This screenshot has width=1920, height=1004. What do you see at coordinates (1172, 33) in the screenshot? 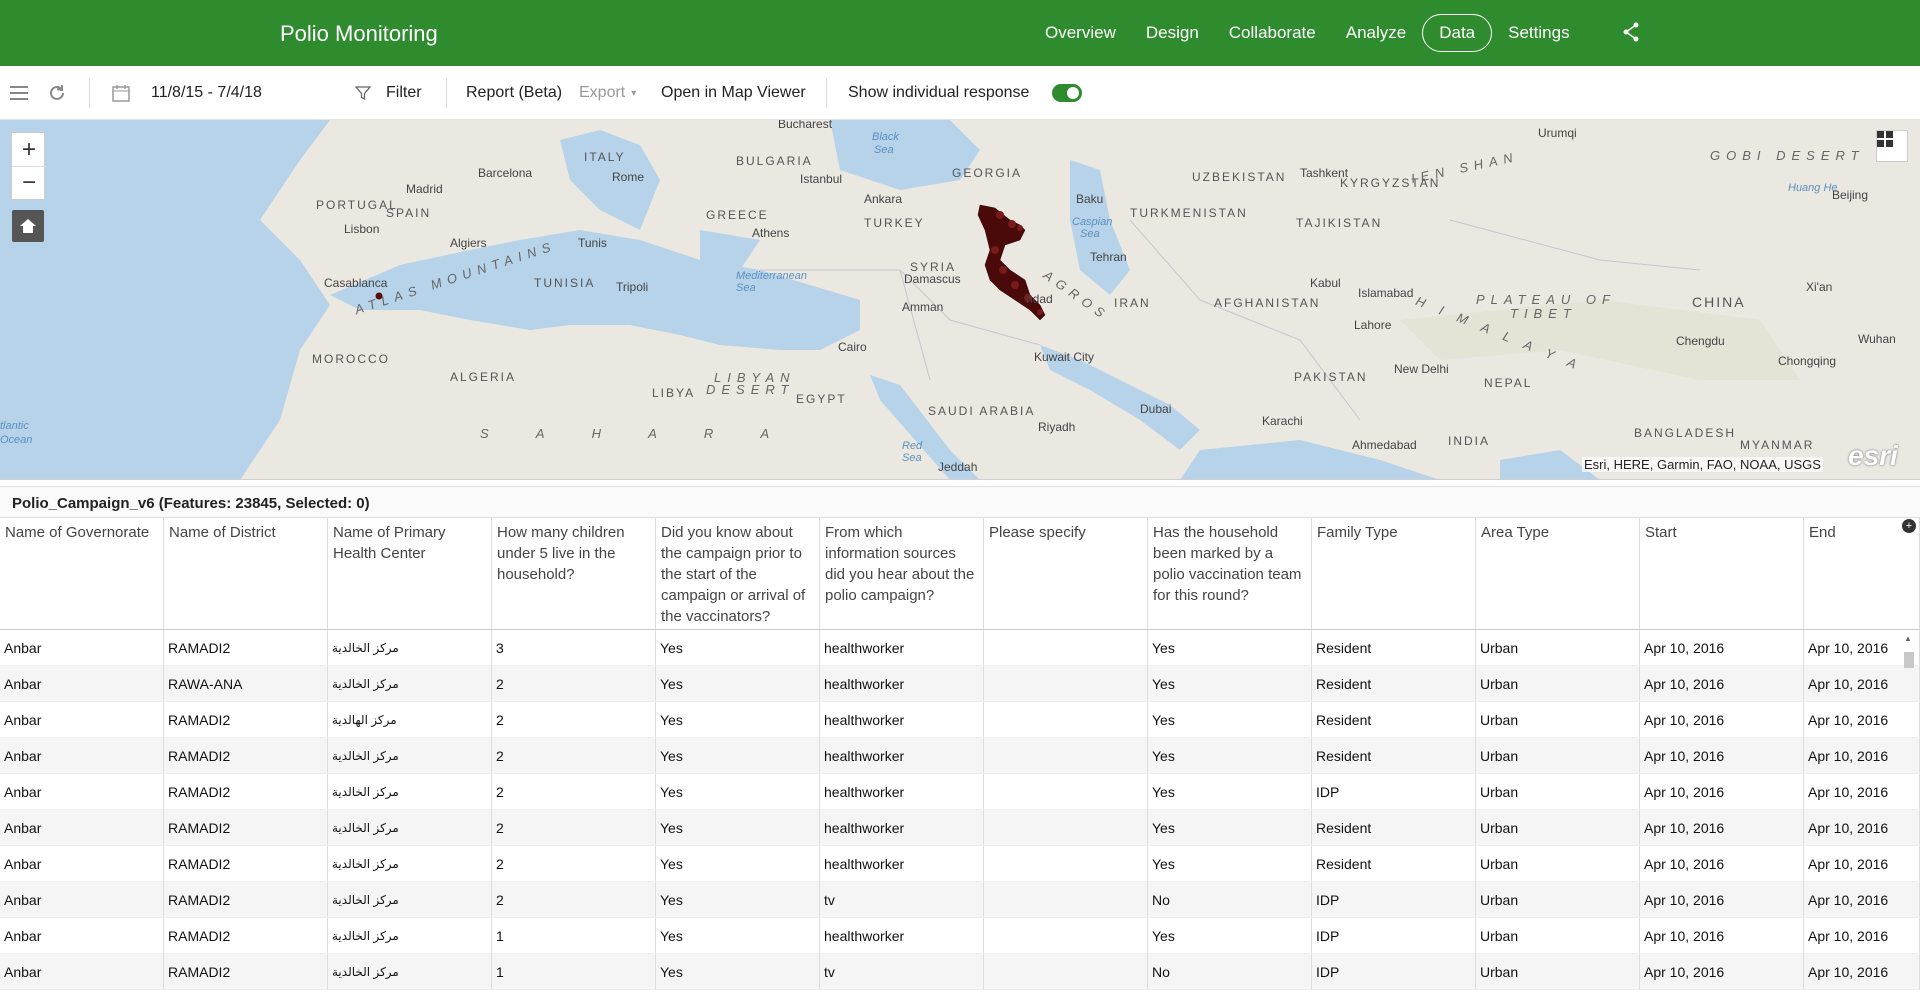
I see `tab-design: Design` at bounding box center [1172, 33].